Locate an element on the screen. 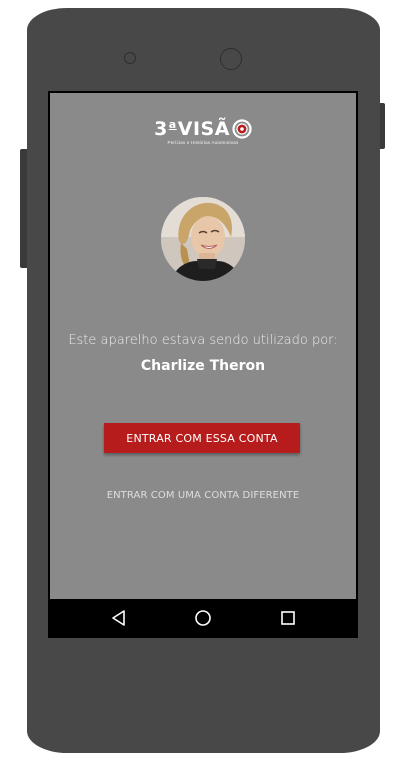  logo-wordmark: 3 a VIS Ã is located at coordinates (203, 129).